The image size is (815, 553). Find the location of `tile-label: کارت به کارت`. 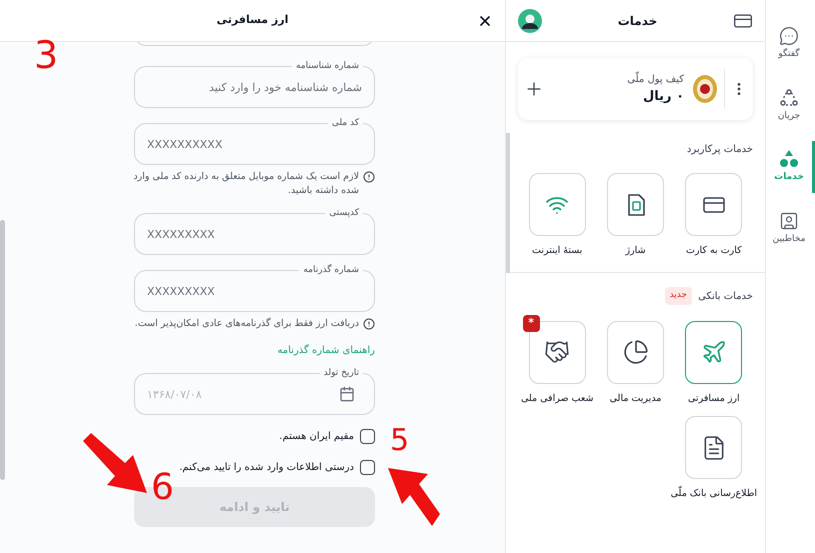

tile-label: کارت به کارت is located at coordinates (714, 251).